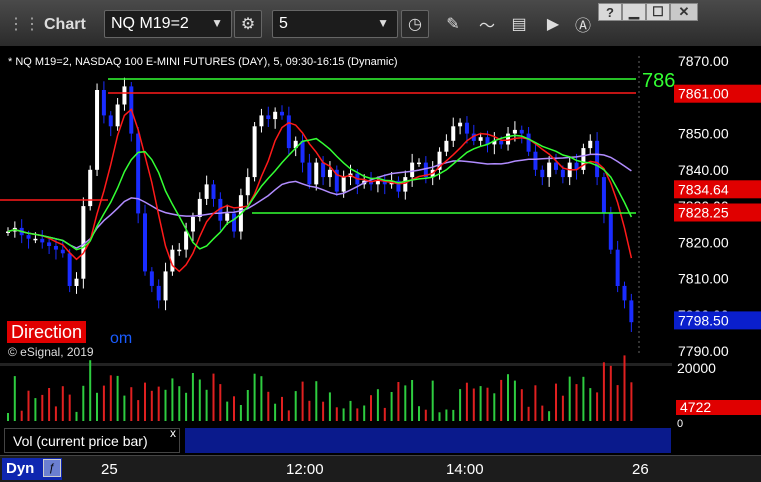 The height and width of the screenshot is (482, 761). I want to click on volume-badge-label: 4722, so click(695, 407).